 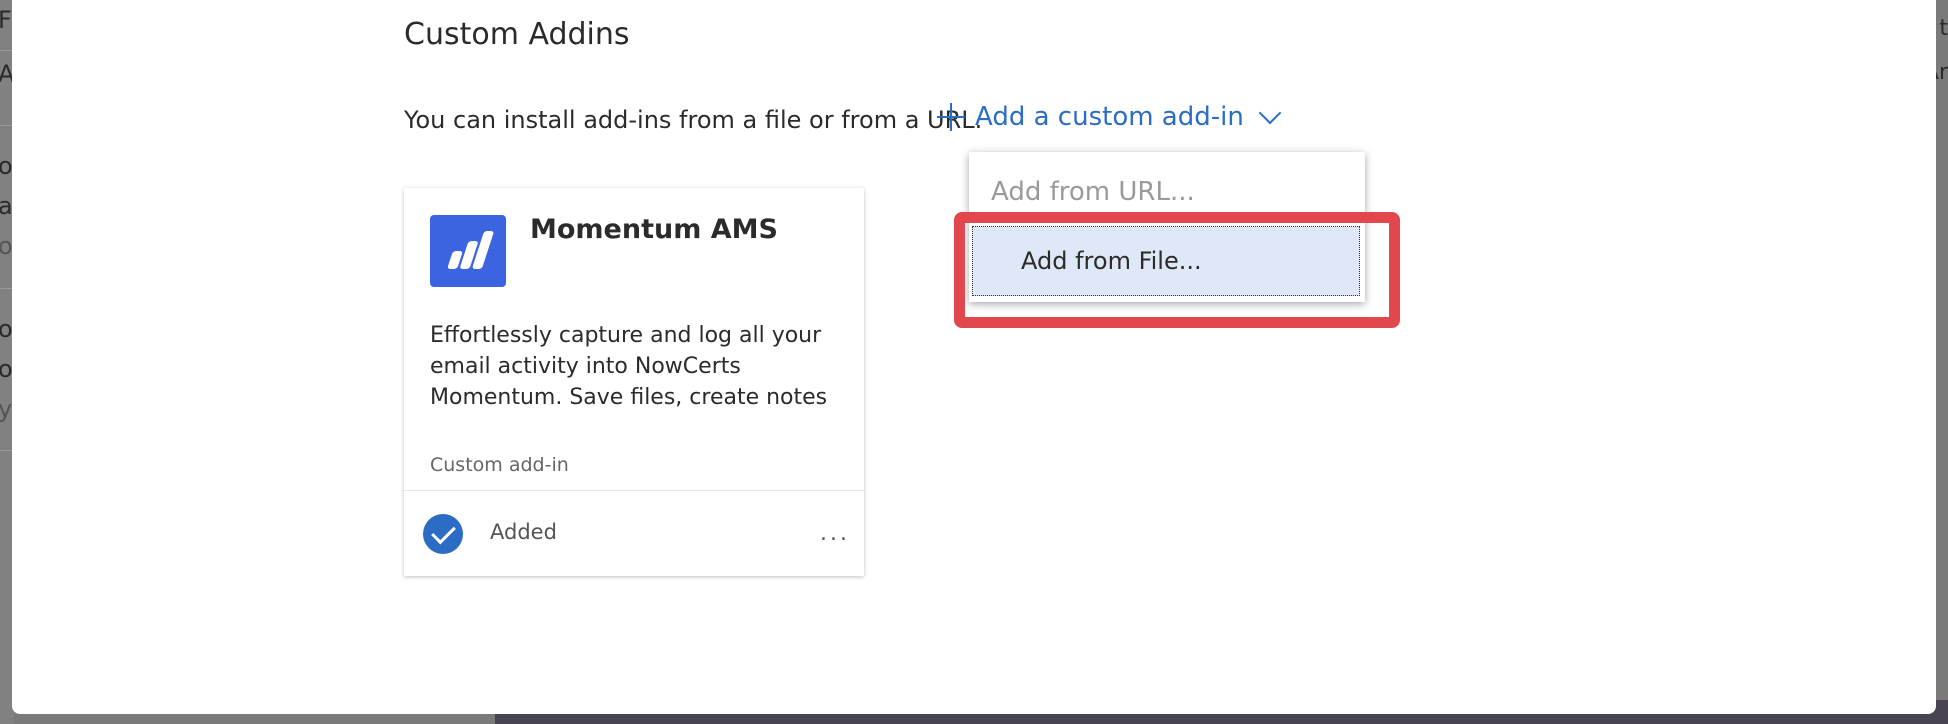 I want to click on momentum-logo-icon, so click(x=468, y=251).